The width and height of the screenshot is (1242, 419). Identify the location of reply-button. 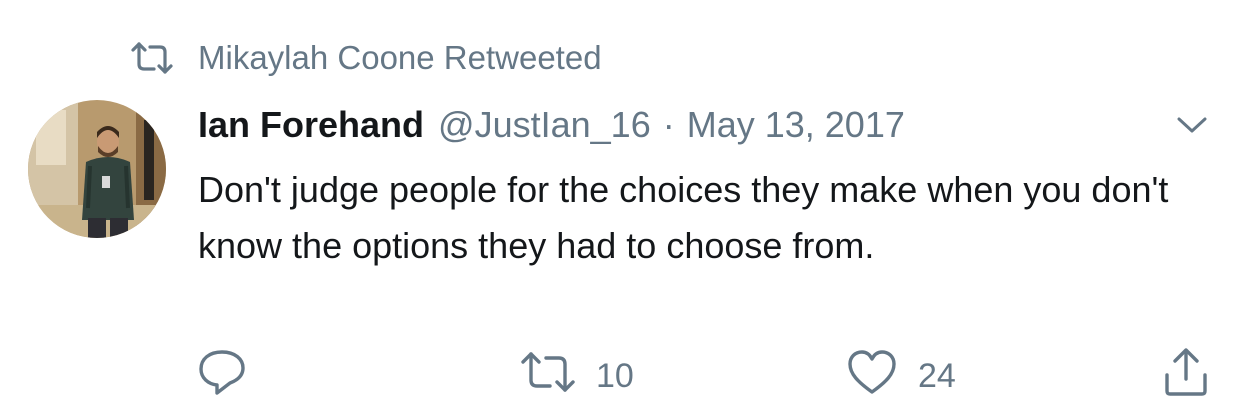
(232, 376).